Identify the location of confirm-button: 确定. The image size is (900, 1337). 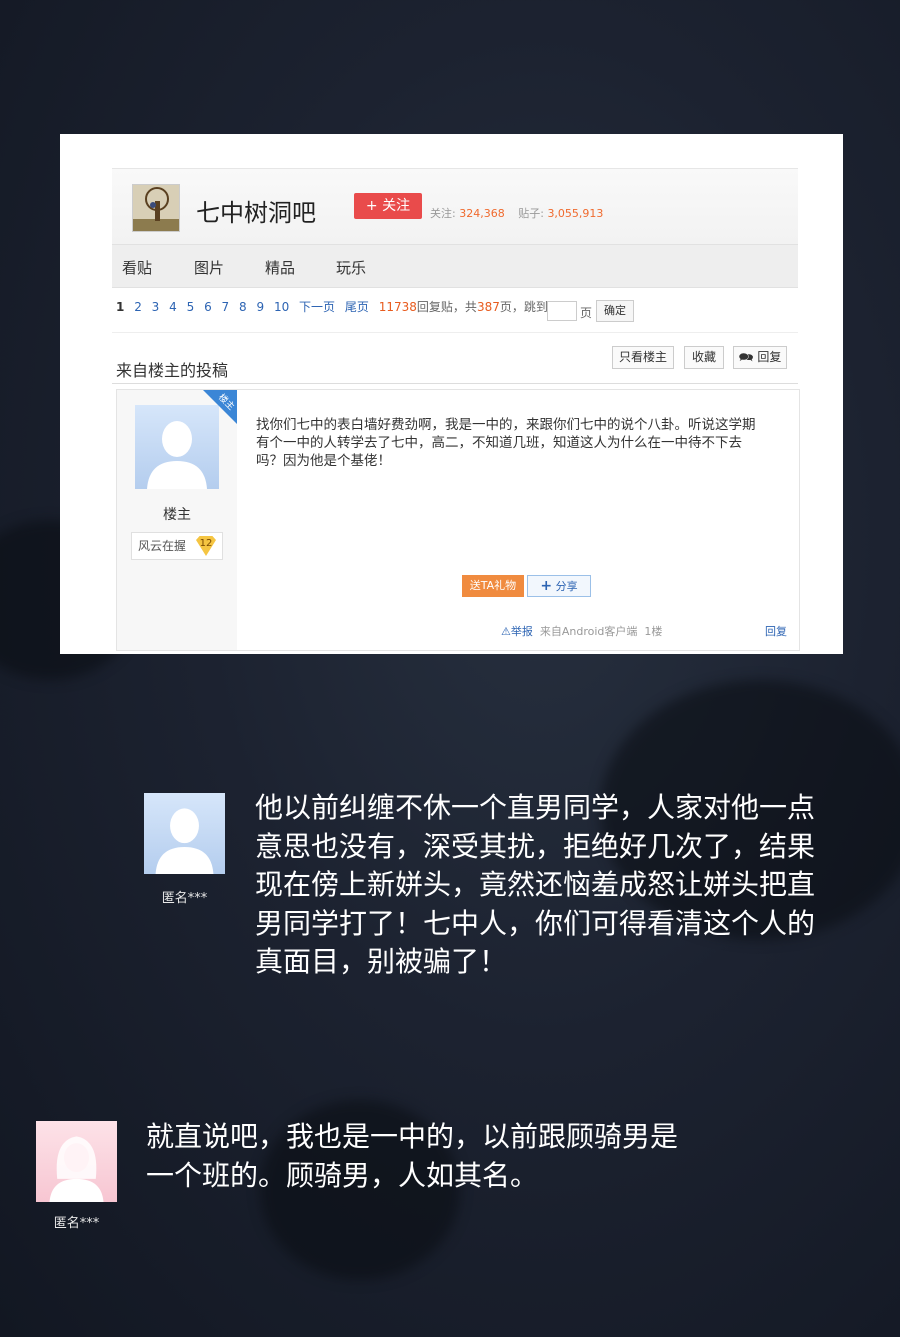
(615, 311).